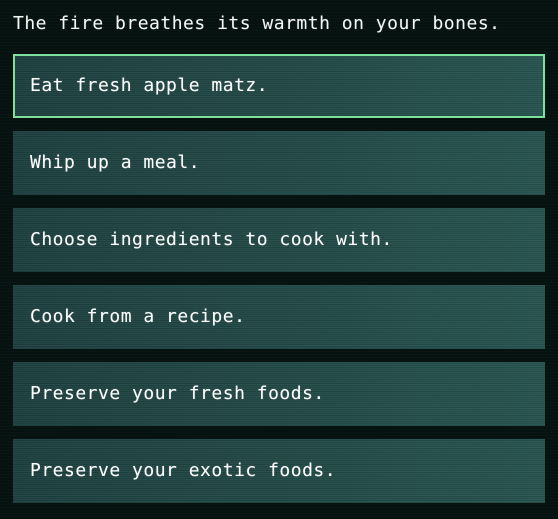  I want to click on menu-option-preserve-exotic-foods: Preserve your exotic foods., so click(279, 471).